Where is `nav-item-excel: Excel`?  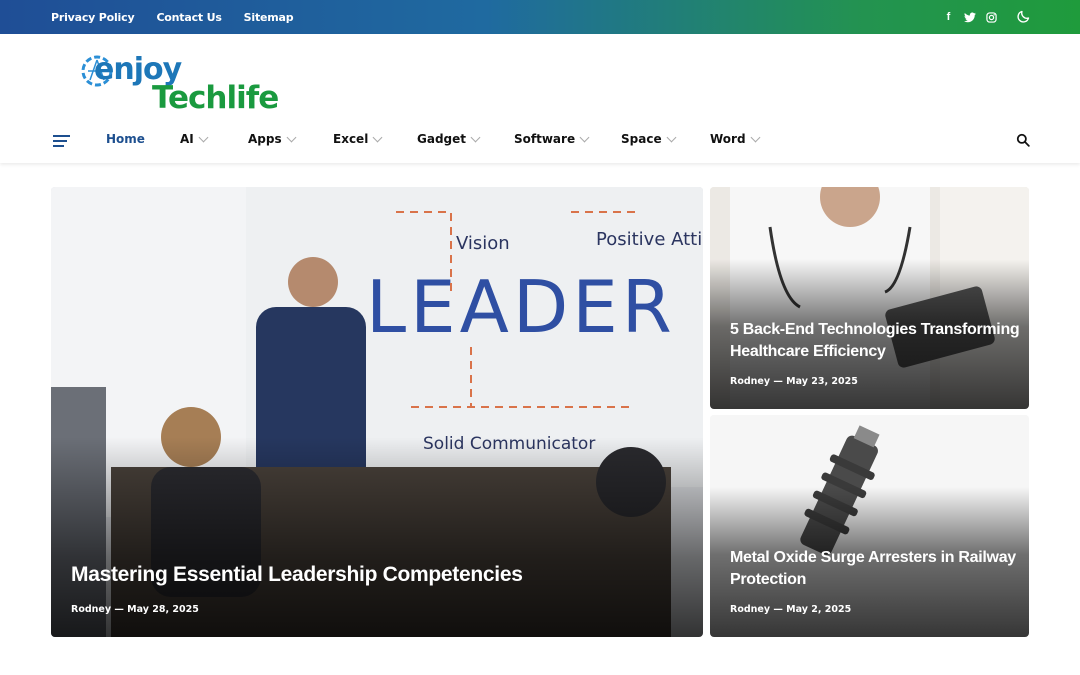
nav-item-excel: Excel is located at coordinates (358, 139).